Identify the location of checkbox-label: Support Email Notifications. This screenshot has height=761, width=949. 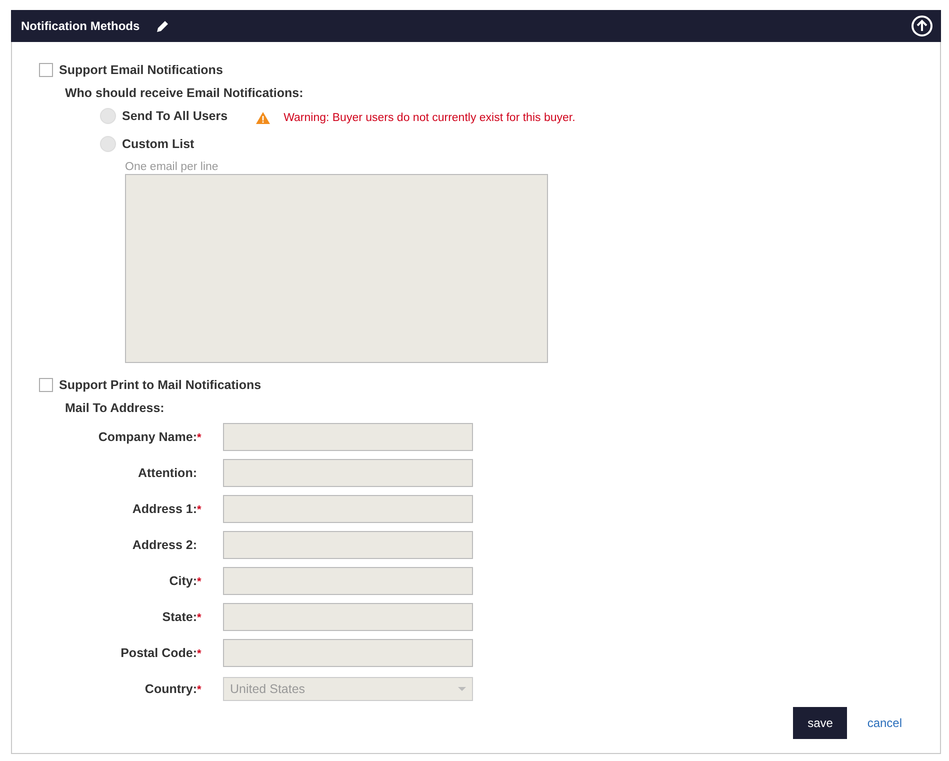
(141, 70).